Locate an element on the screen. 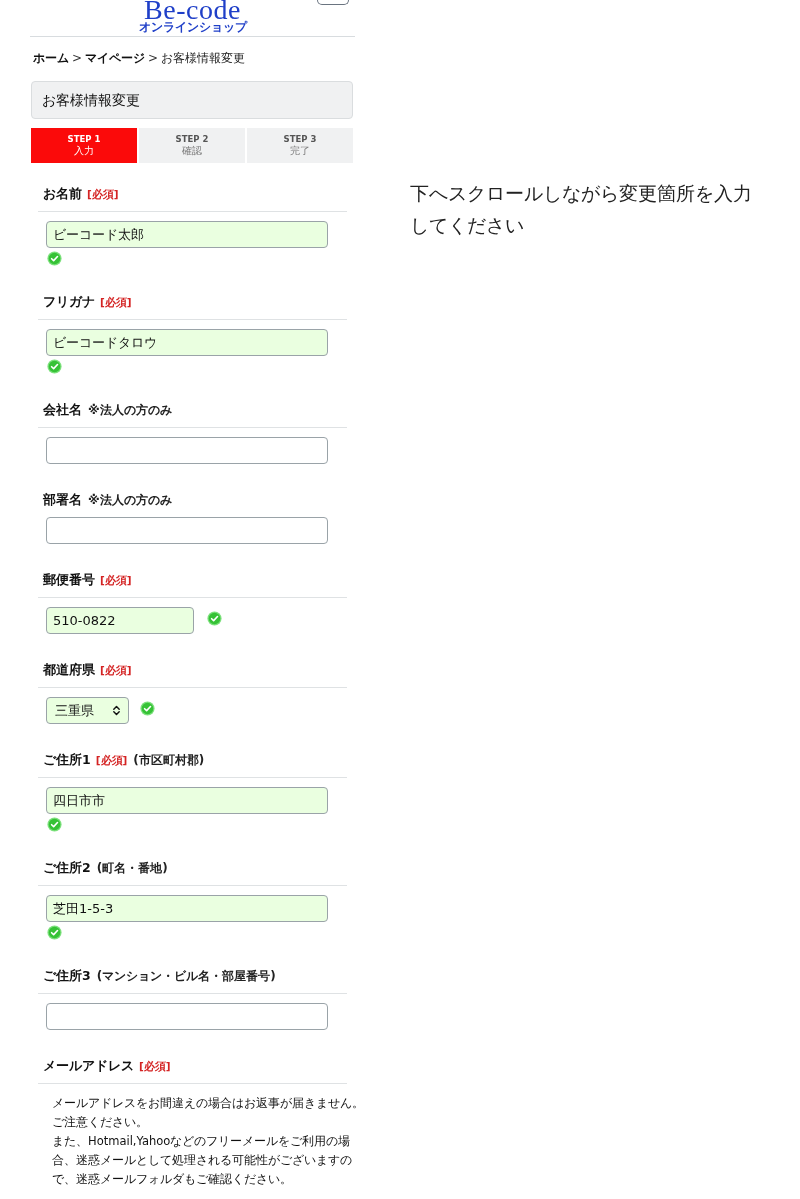 Image resolution: width=800 pixels, height=1199 pixels. field-label: 郵便番号 is located at coordinates (69, 580).